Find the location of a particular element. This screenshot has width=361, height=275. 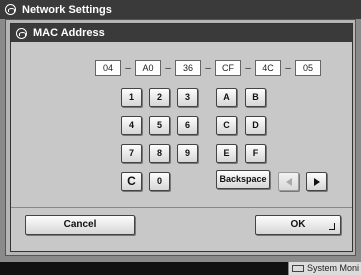

key-3: 3 is located at coordinates (187, 97).